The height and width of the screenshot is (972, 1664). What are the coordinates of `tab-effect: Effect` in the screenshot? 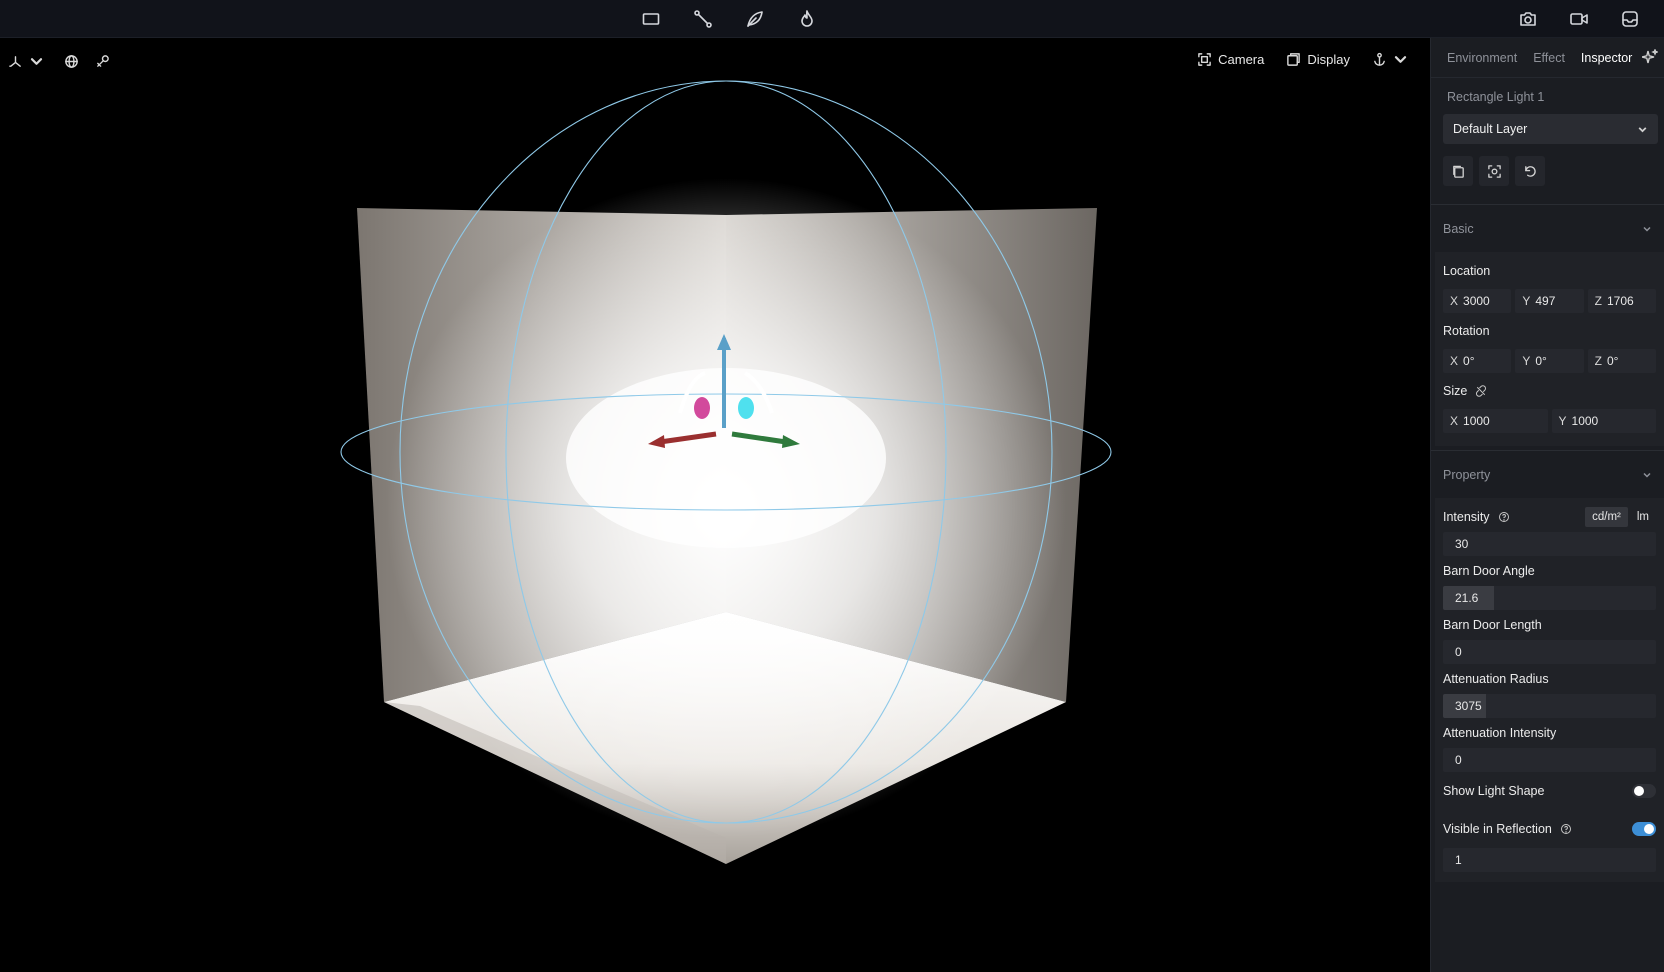 It's located at (1549, 58).